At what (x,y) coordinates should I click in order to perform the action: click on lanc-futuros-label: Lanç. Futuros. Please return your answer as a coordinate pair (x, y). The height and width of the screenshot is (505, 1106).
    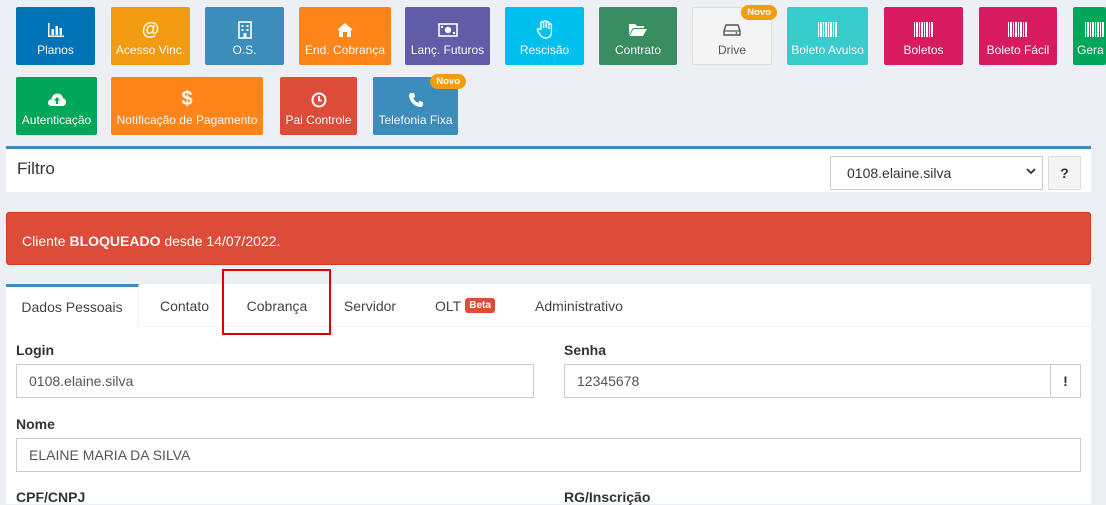
    Looking at the image, I should click on (447, 49).